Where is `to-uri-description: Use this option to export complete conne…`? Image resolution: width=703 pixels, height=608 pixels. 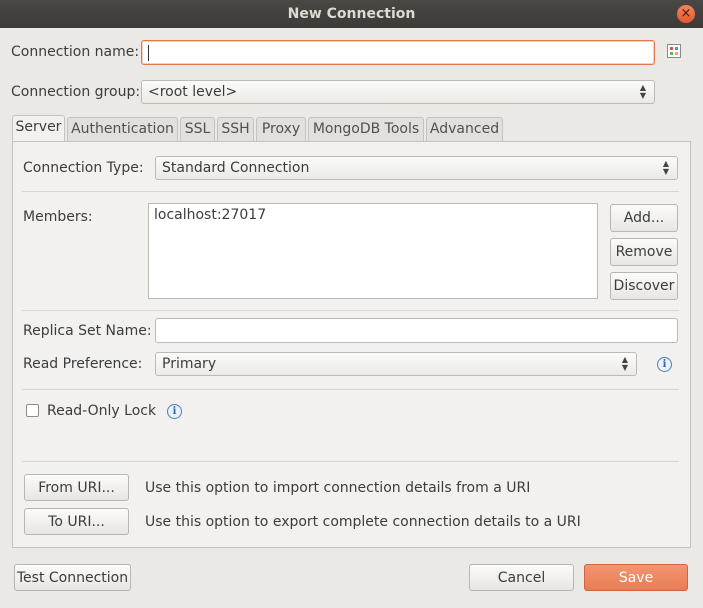 to-uri-description: Use this option to export complete conne… is located at coordinates (363, 522).